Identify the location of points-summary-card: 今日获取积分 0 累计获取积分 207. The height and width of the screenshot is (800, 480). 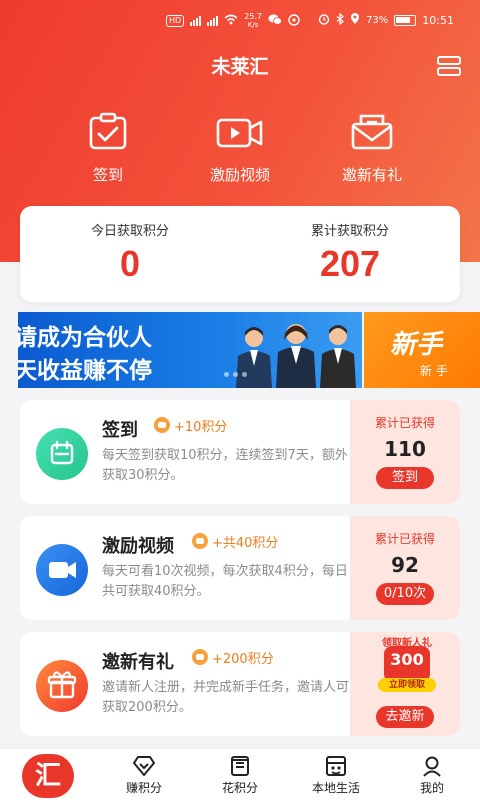
(240, 254).